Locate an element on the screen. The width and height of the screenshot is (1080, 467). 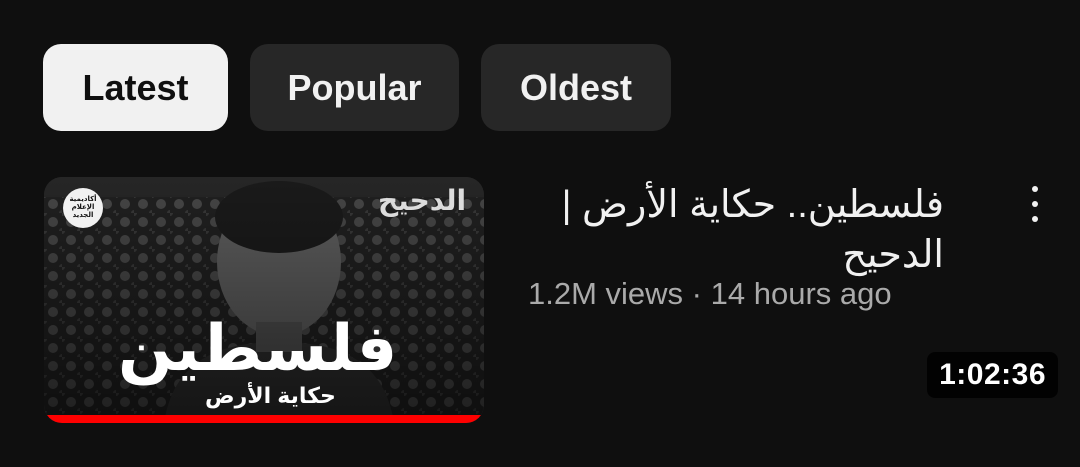
thumbnail-overlay-title: فلسطين is located at coordinates (258, 348).